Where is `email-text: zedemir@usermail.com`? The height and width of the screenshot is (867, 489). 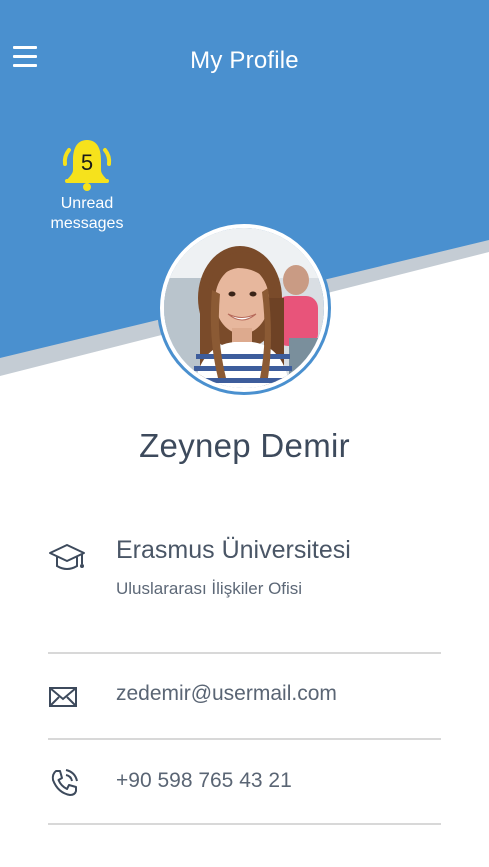 email-text: zedemir@usermail.com is located at coordinates (226, 693).